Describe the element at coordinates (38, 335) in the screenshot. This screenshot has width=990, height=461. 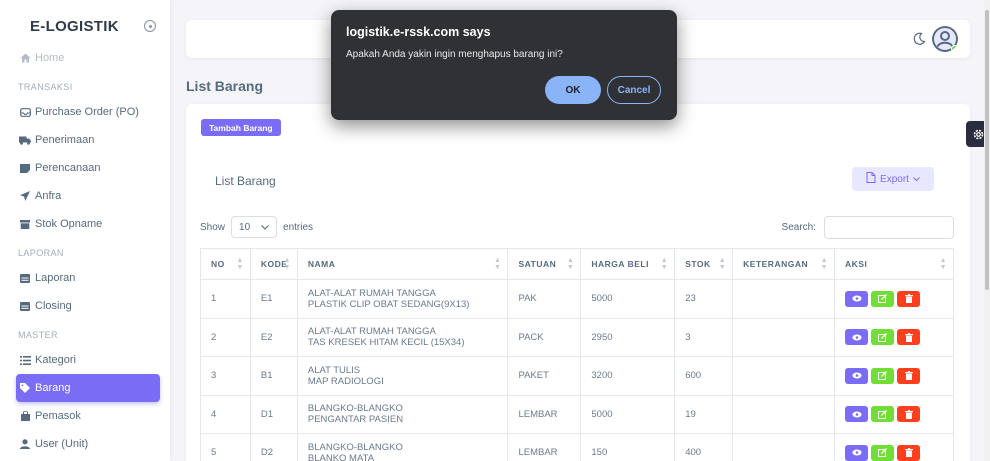
I see `section-header-master: MASTER` at that location.